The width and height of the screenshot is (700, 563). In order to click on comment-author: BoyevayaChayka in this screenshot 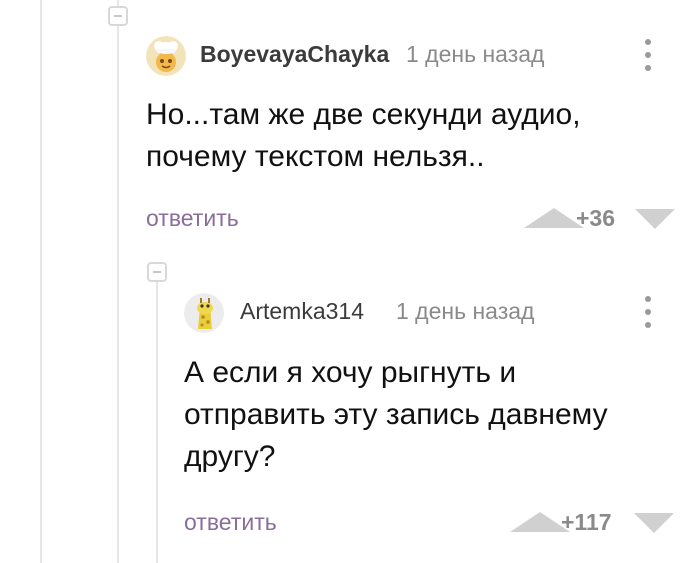, I will do `click(294, 54)`.